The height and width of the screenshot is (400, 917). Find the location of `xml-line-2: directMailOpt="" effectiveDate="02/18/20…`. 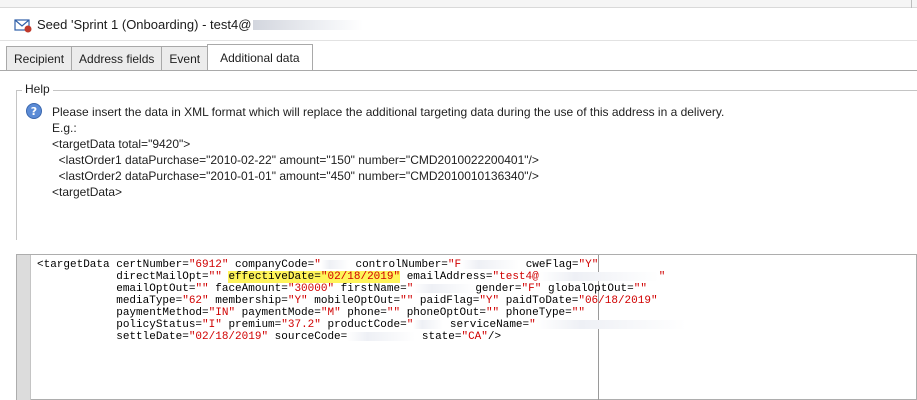

xml-line-2: directMailOpt="" effectiveDate="02/18/20… is located at coordinates (351, 277).